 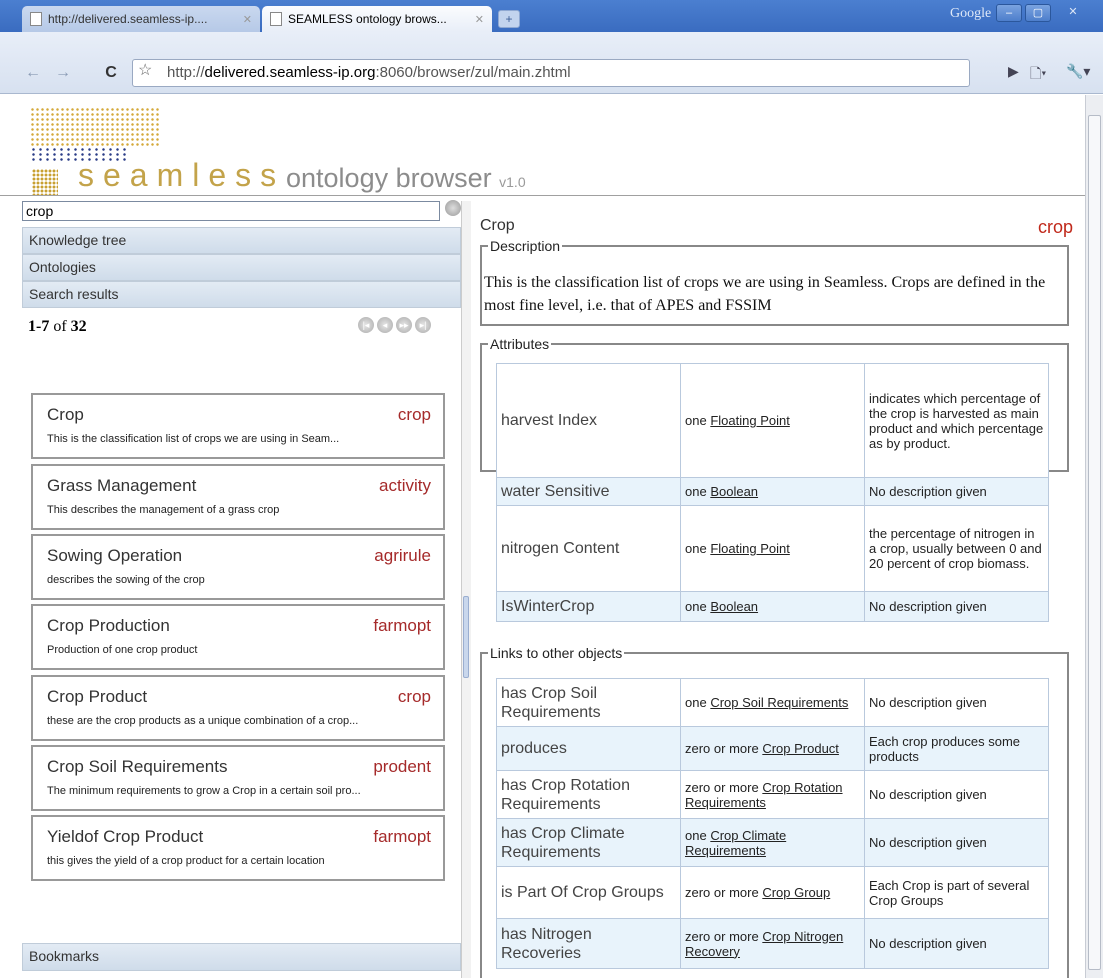 I want to click on link-description: Each crop produces some products, so click(x=956, y=748).